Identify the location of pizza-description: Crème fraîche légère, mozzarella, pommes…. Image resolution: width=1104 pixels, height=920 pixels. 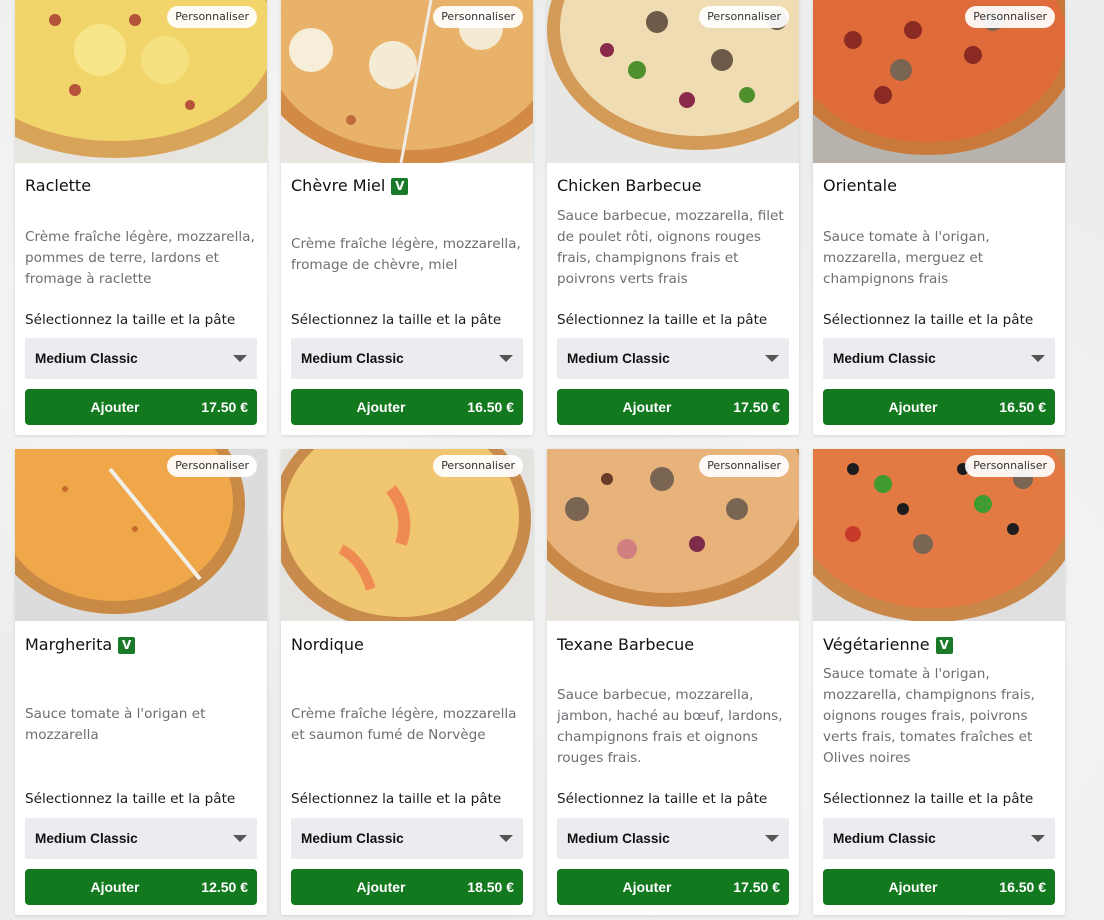
(140, 258).